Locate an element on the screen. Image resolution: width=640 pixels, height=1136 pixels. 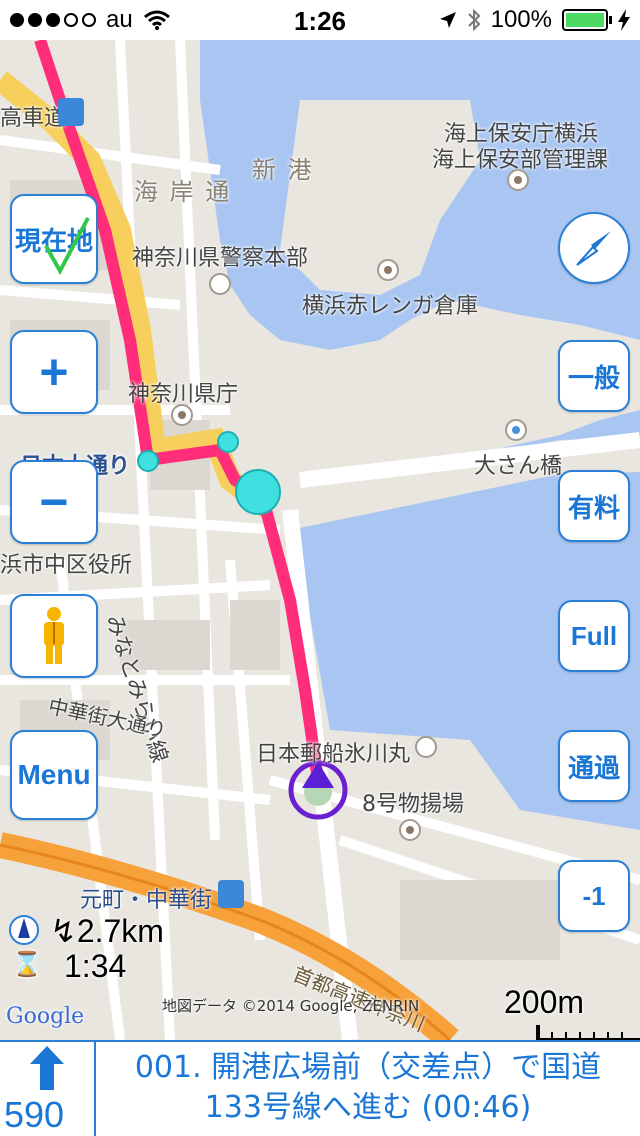
next-turn-distance: 590 is located at coordinates (34, 1114).